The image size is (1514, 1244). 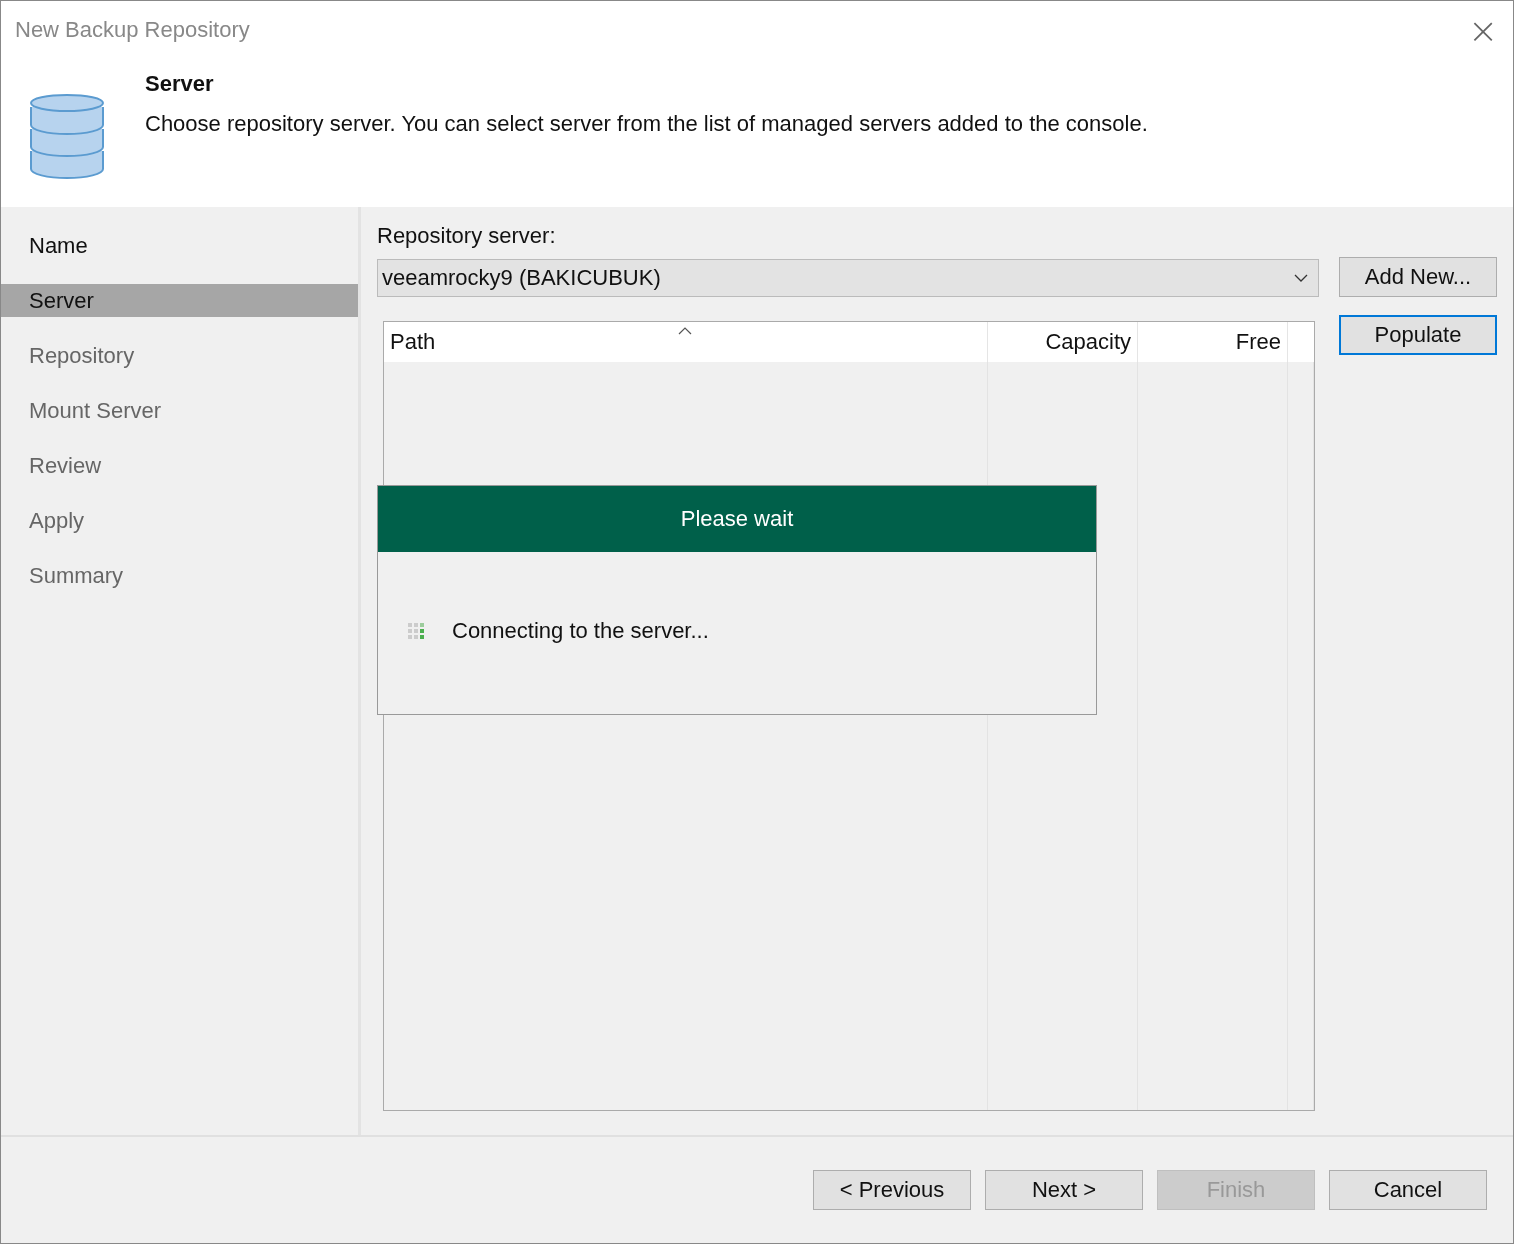 What do you see at coordinates (1301, 278) in the screenshot?
I see `chevron-down-icon` at bounding box center [1301, 278].